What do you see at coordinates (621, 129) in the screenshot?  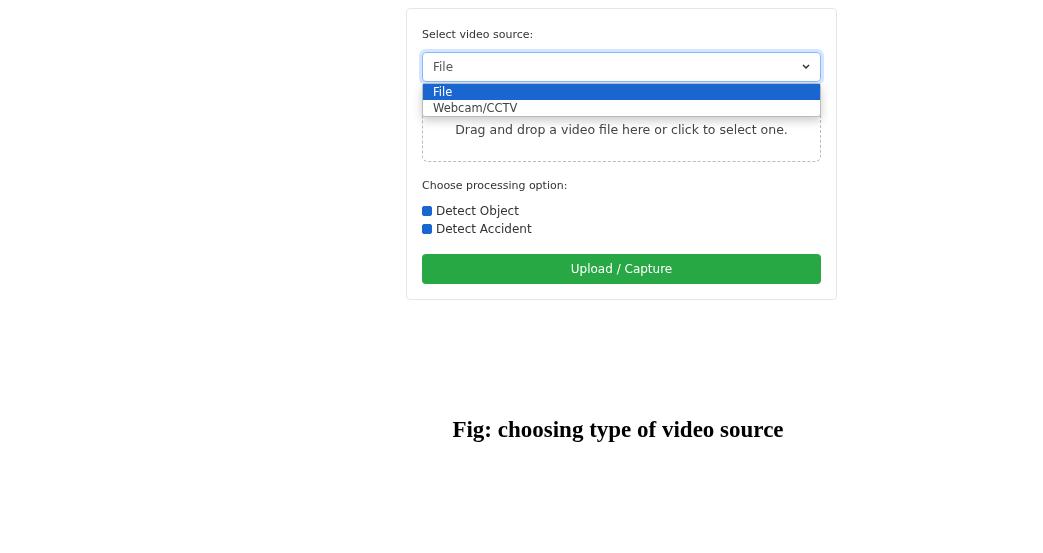 I see `drop-zone-text: Drag and drop a video file here or click to select one.` at bounding box center [621, 129].